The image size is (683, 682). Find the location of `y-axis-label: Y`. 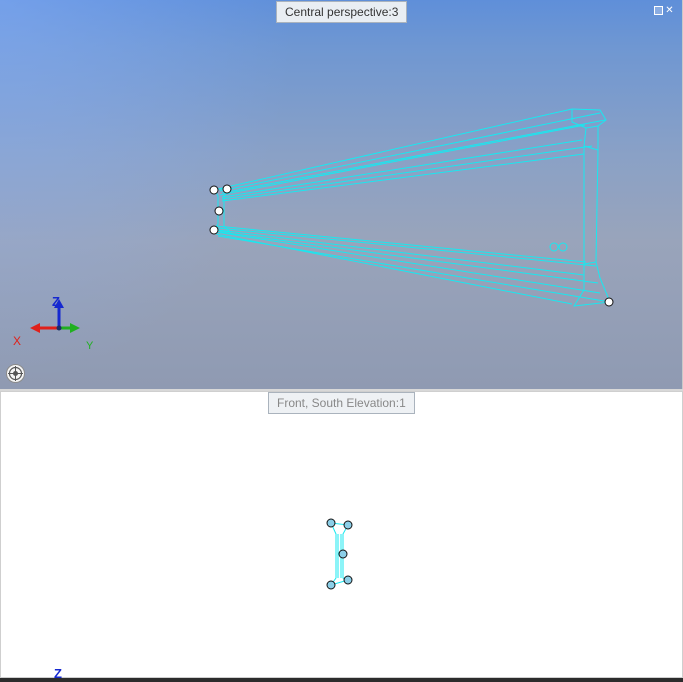

y-axis-label: Y is located at coordinates (90, 346).